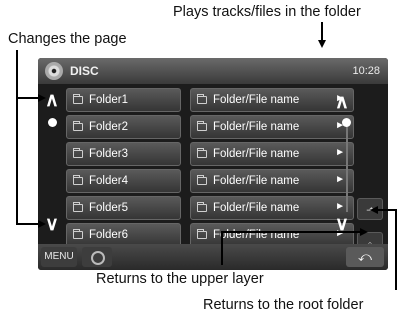  I want to click on arrowhead-upper, so click(364, 232).